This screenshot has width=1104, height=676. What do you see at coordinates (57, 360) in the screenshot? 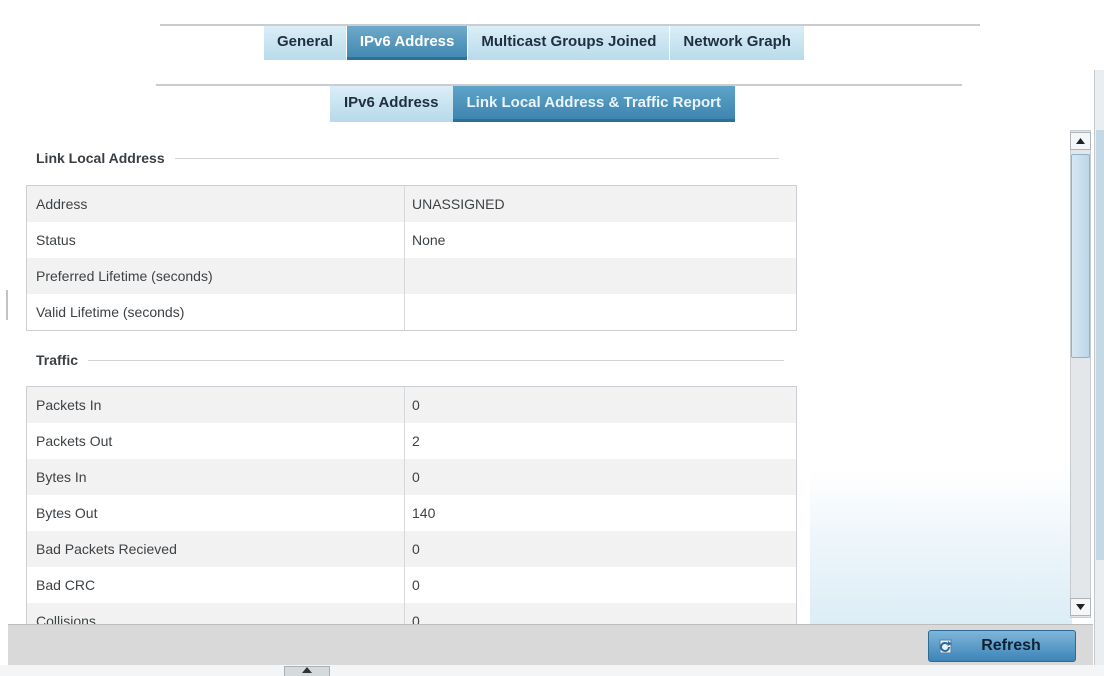
I see `traffic-section-title: Traffic` at bounding box center [57, 360].